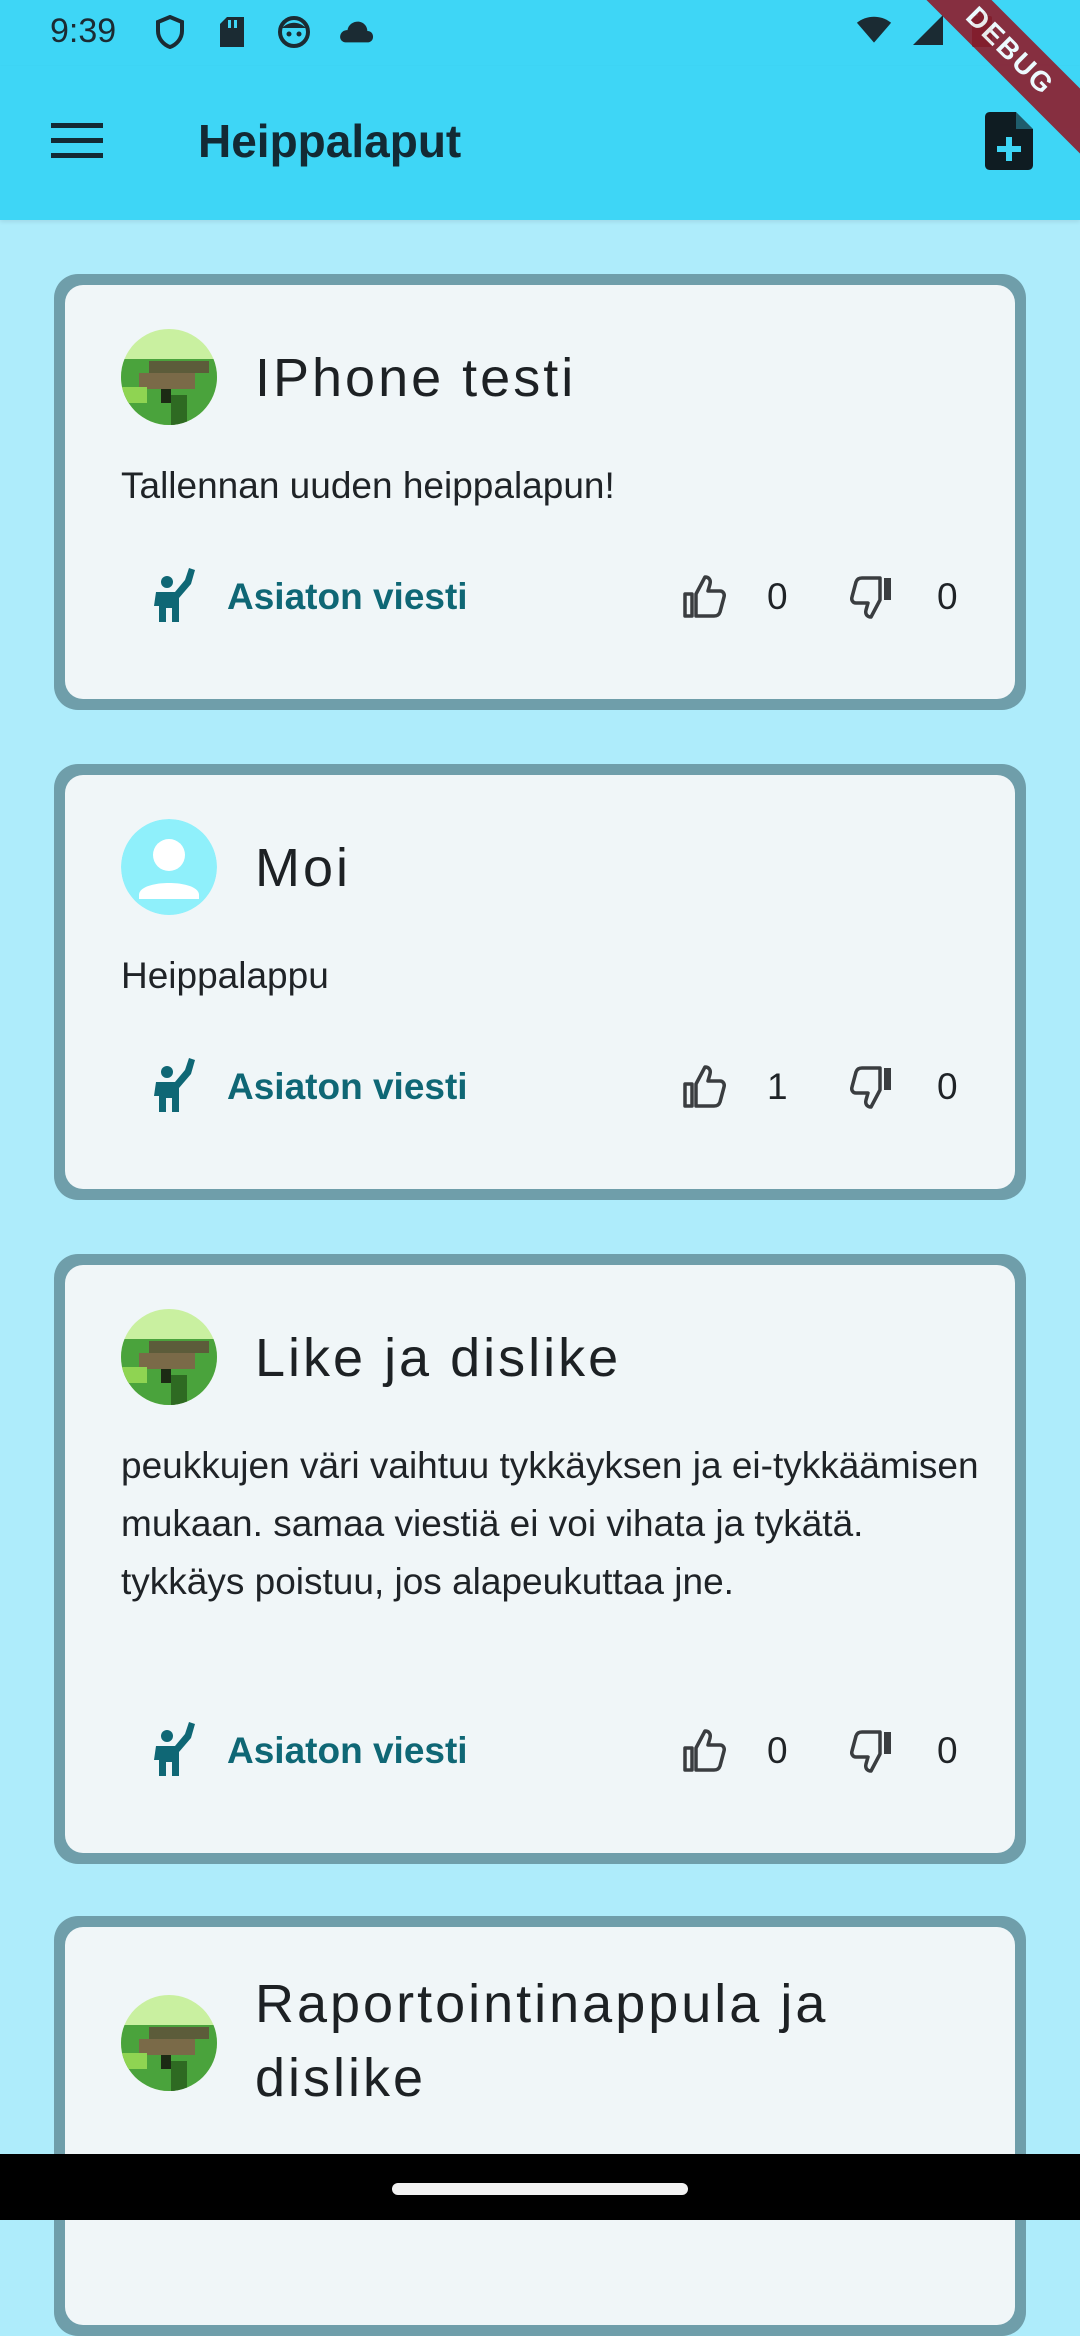  What do you see at coordinates (356, 32) in the screenshot?
I see `cloud-icon` at bounding box center [356, 32].